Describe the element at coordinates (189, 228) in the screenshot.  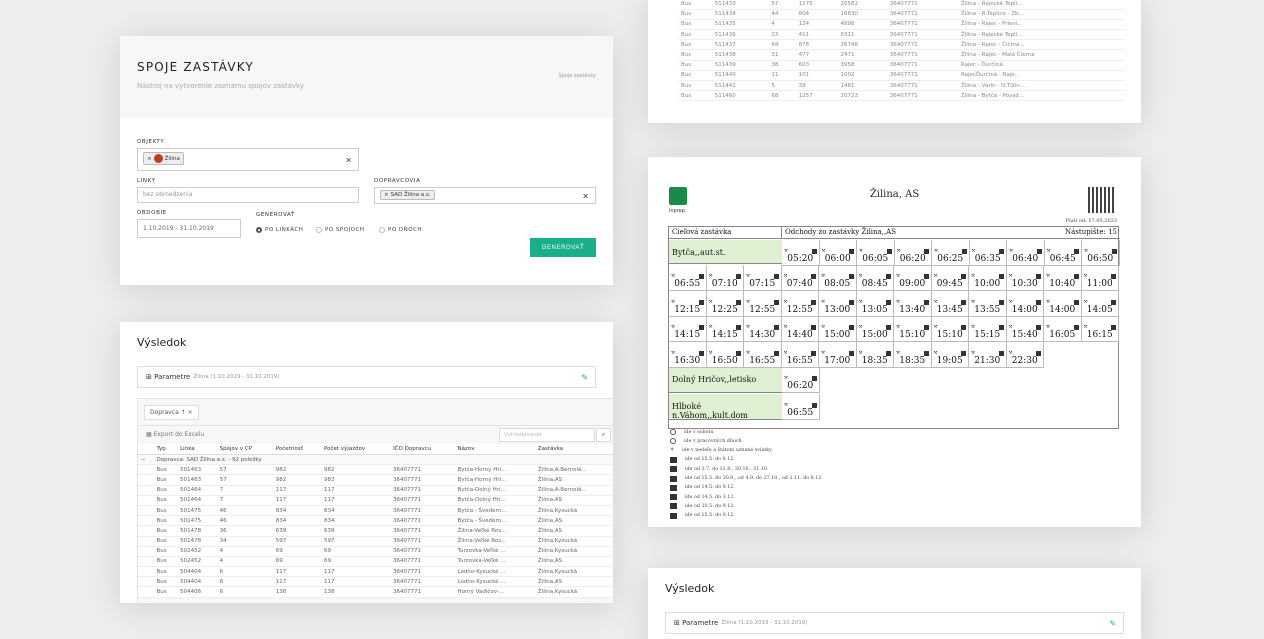
I see `obdobie-input: 1.10.2019 - 31.10.2019` at that location.